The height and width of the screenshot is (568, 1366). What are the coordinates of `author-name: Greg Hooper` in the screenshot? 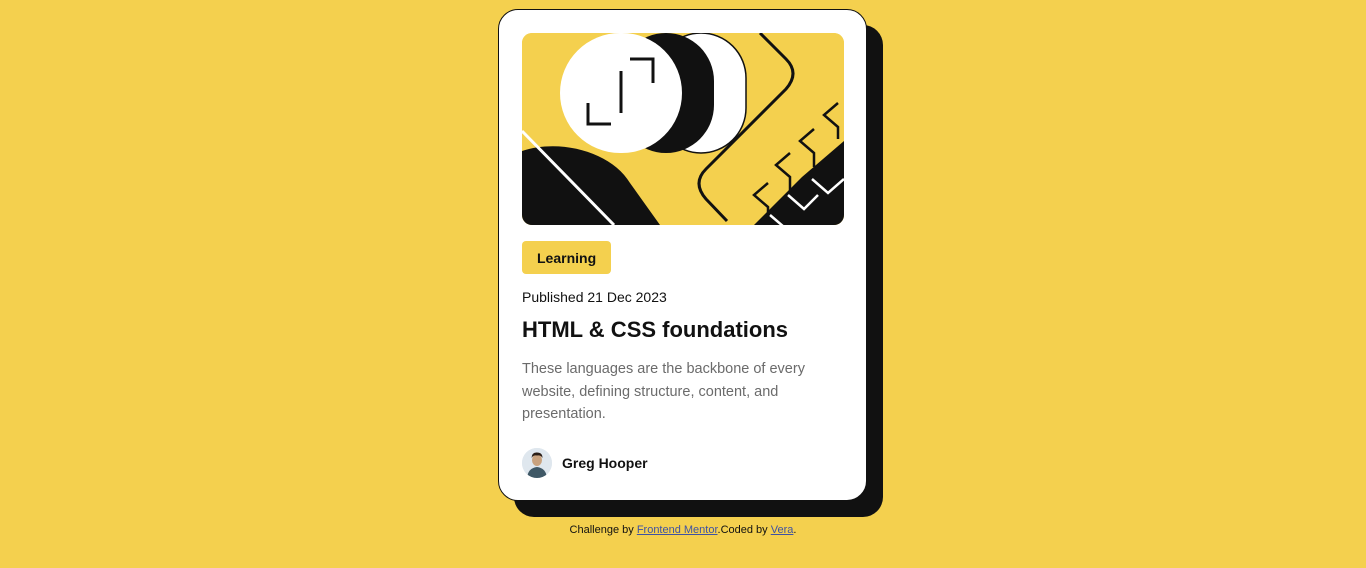 It's located at (605, 463).